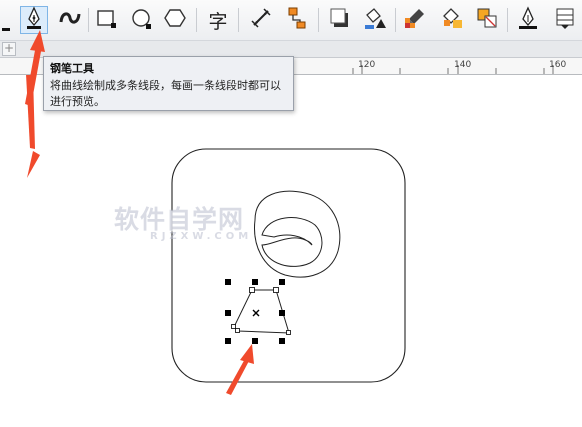  What do you see at coordinates (247, 354) in the screenshot?
I see `red-arrow-pointer-bottom` at bounding box center [247, 354].